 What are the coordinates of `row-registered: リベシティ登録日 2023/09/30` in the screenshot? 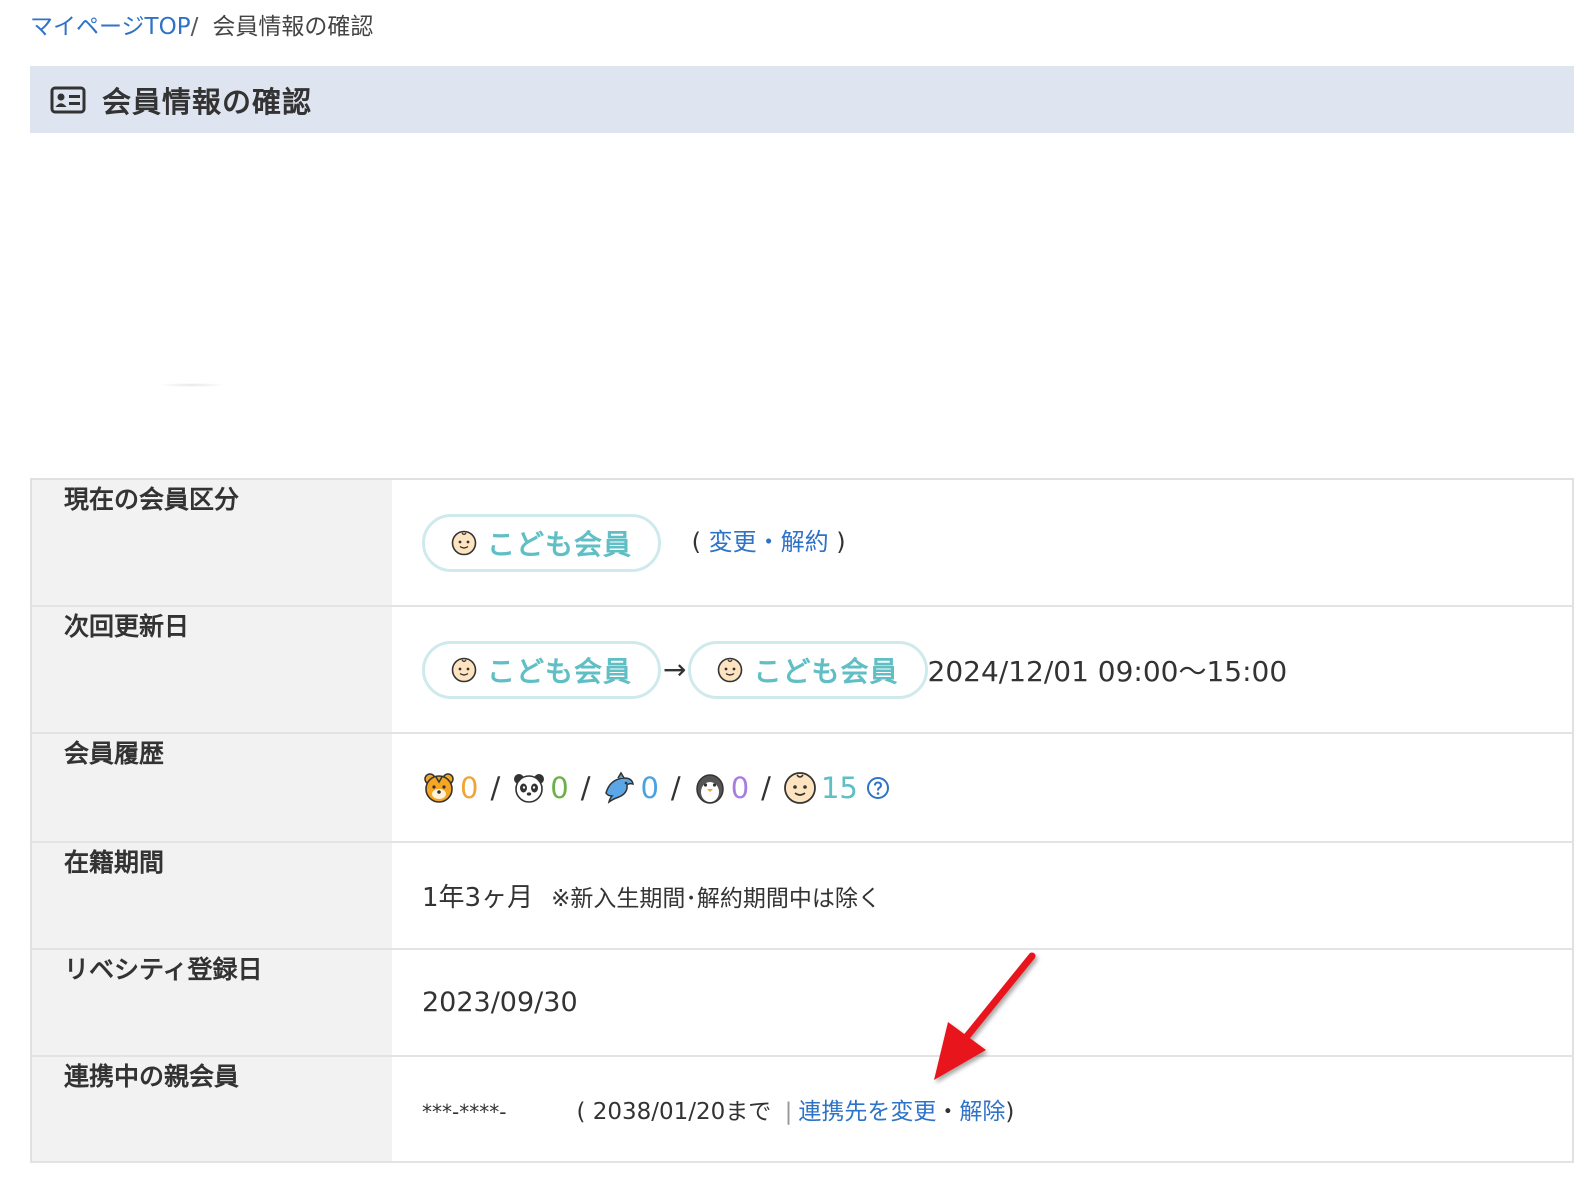 It's located at (802, 1002).